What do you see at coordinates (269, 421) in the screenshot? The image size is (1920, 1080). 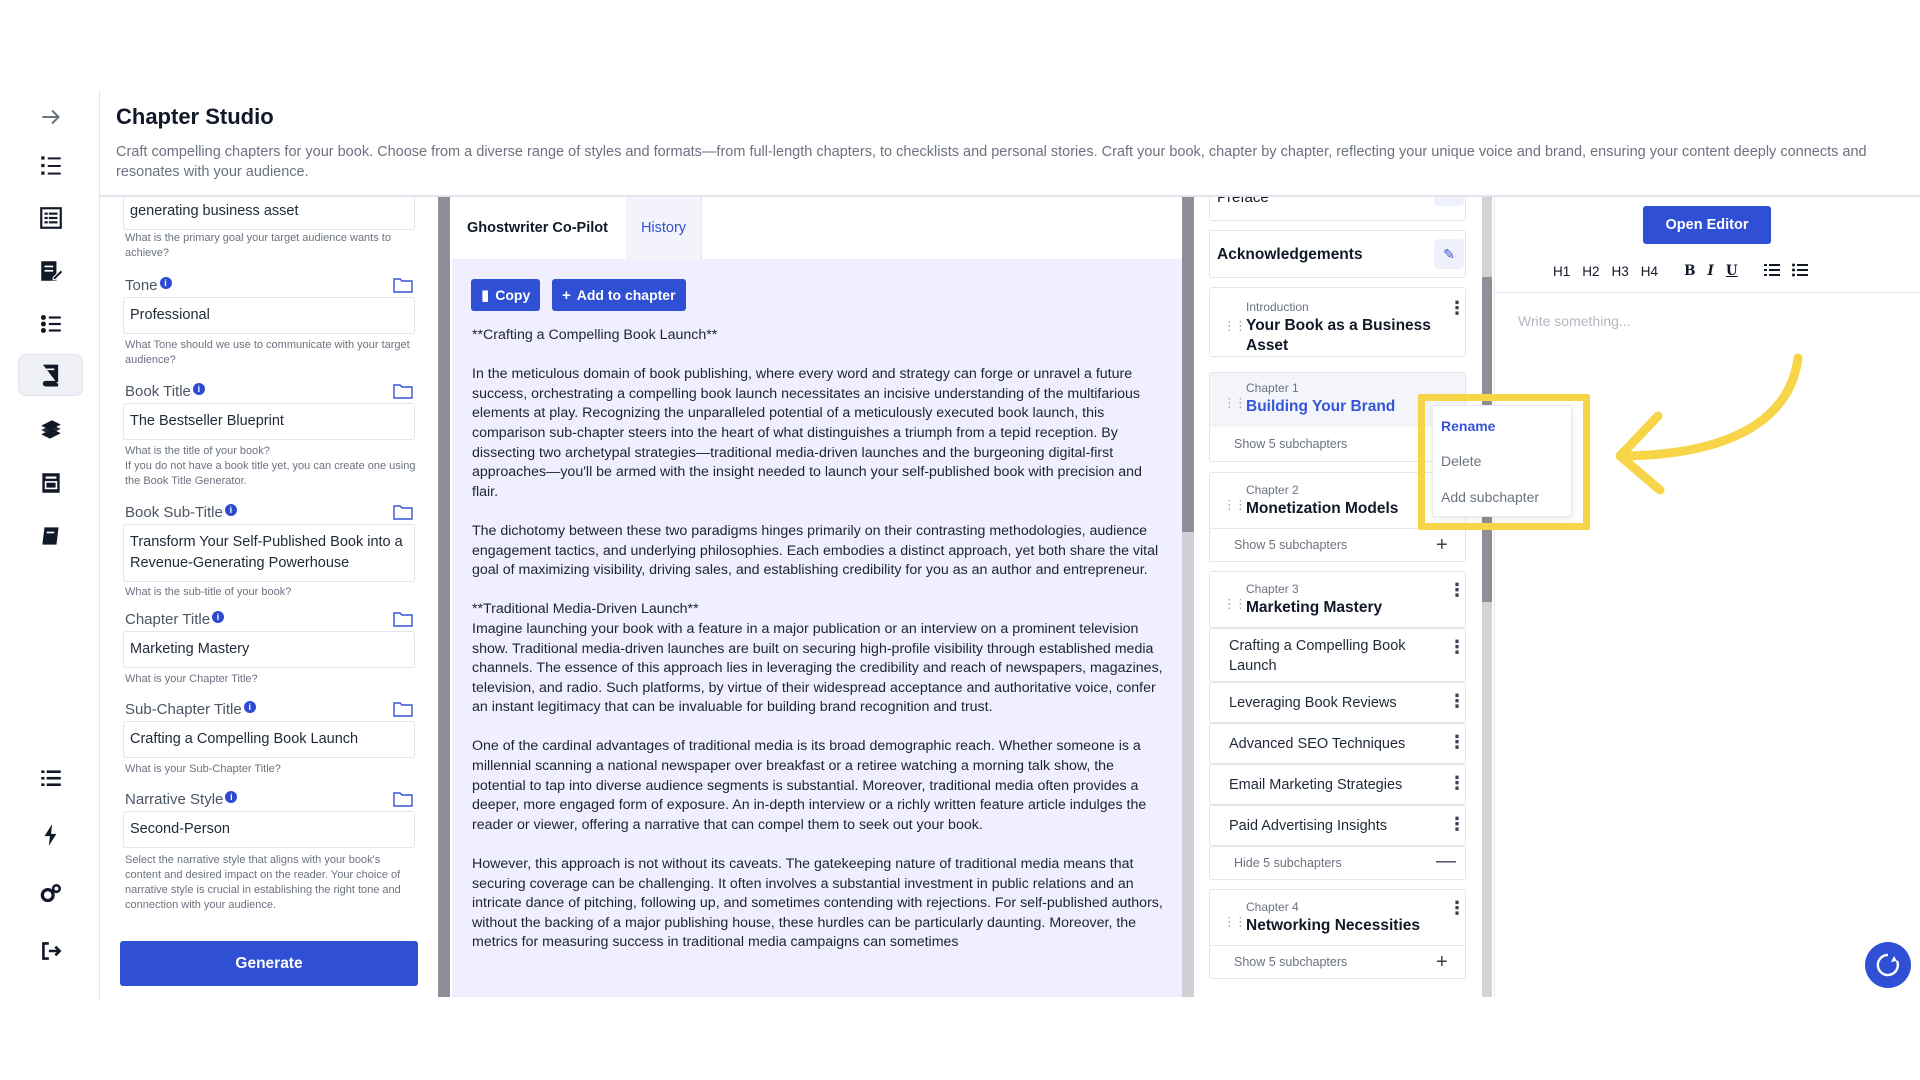 I see `book-title-field: The Bestseller Blueprint` at bounding box center [269, 421].